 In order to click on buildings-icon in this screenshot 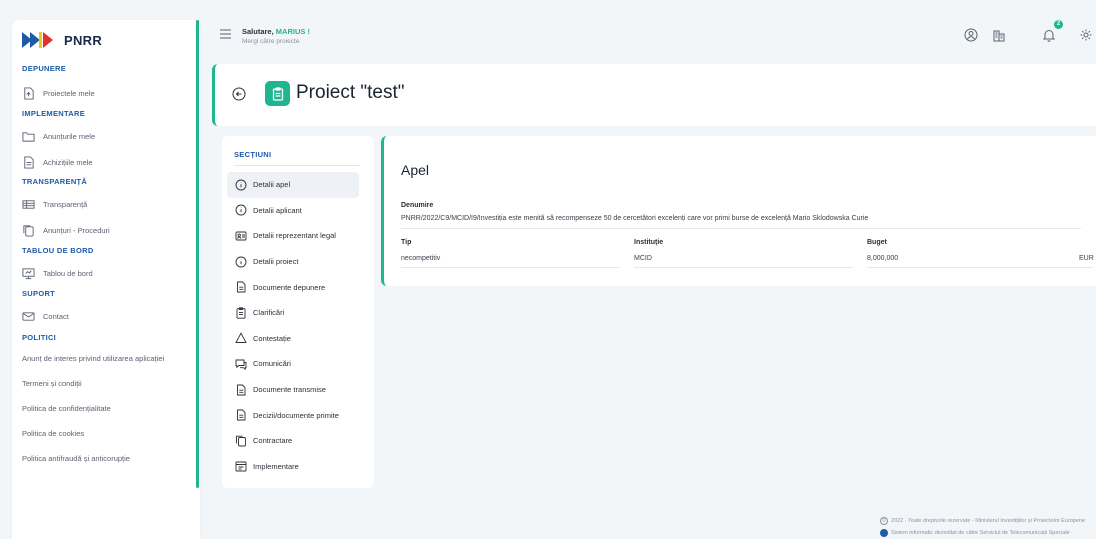, I will do `click(999, 35)`.